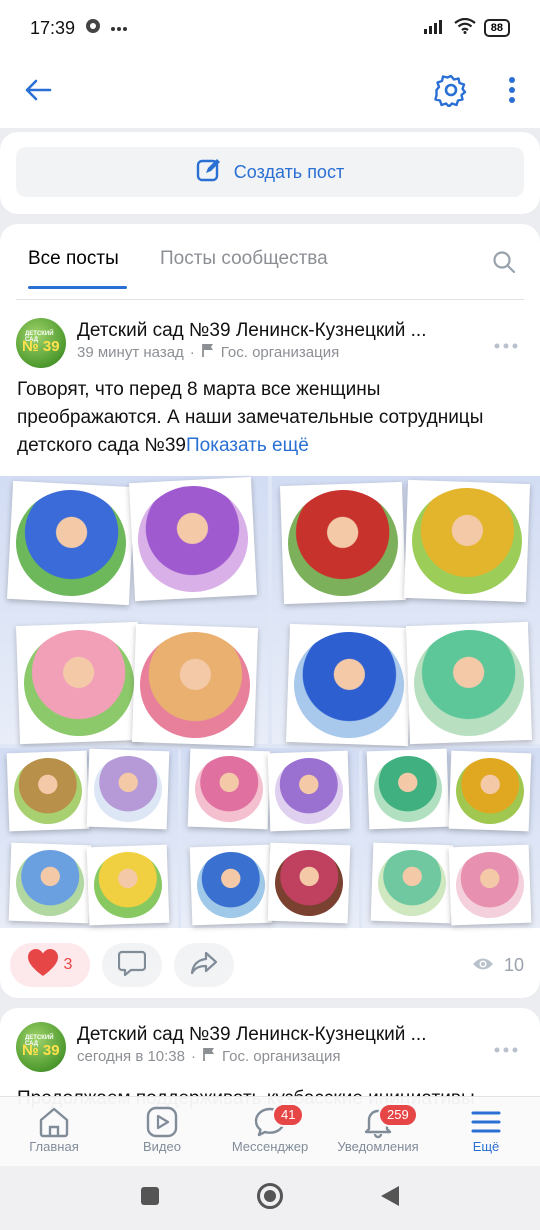 The width and height of the screenshot is (540, 1230). Describe the element at coordinates (209, 172) in the screenshot. I see `compose-icon` at that location.